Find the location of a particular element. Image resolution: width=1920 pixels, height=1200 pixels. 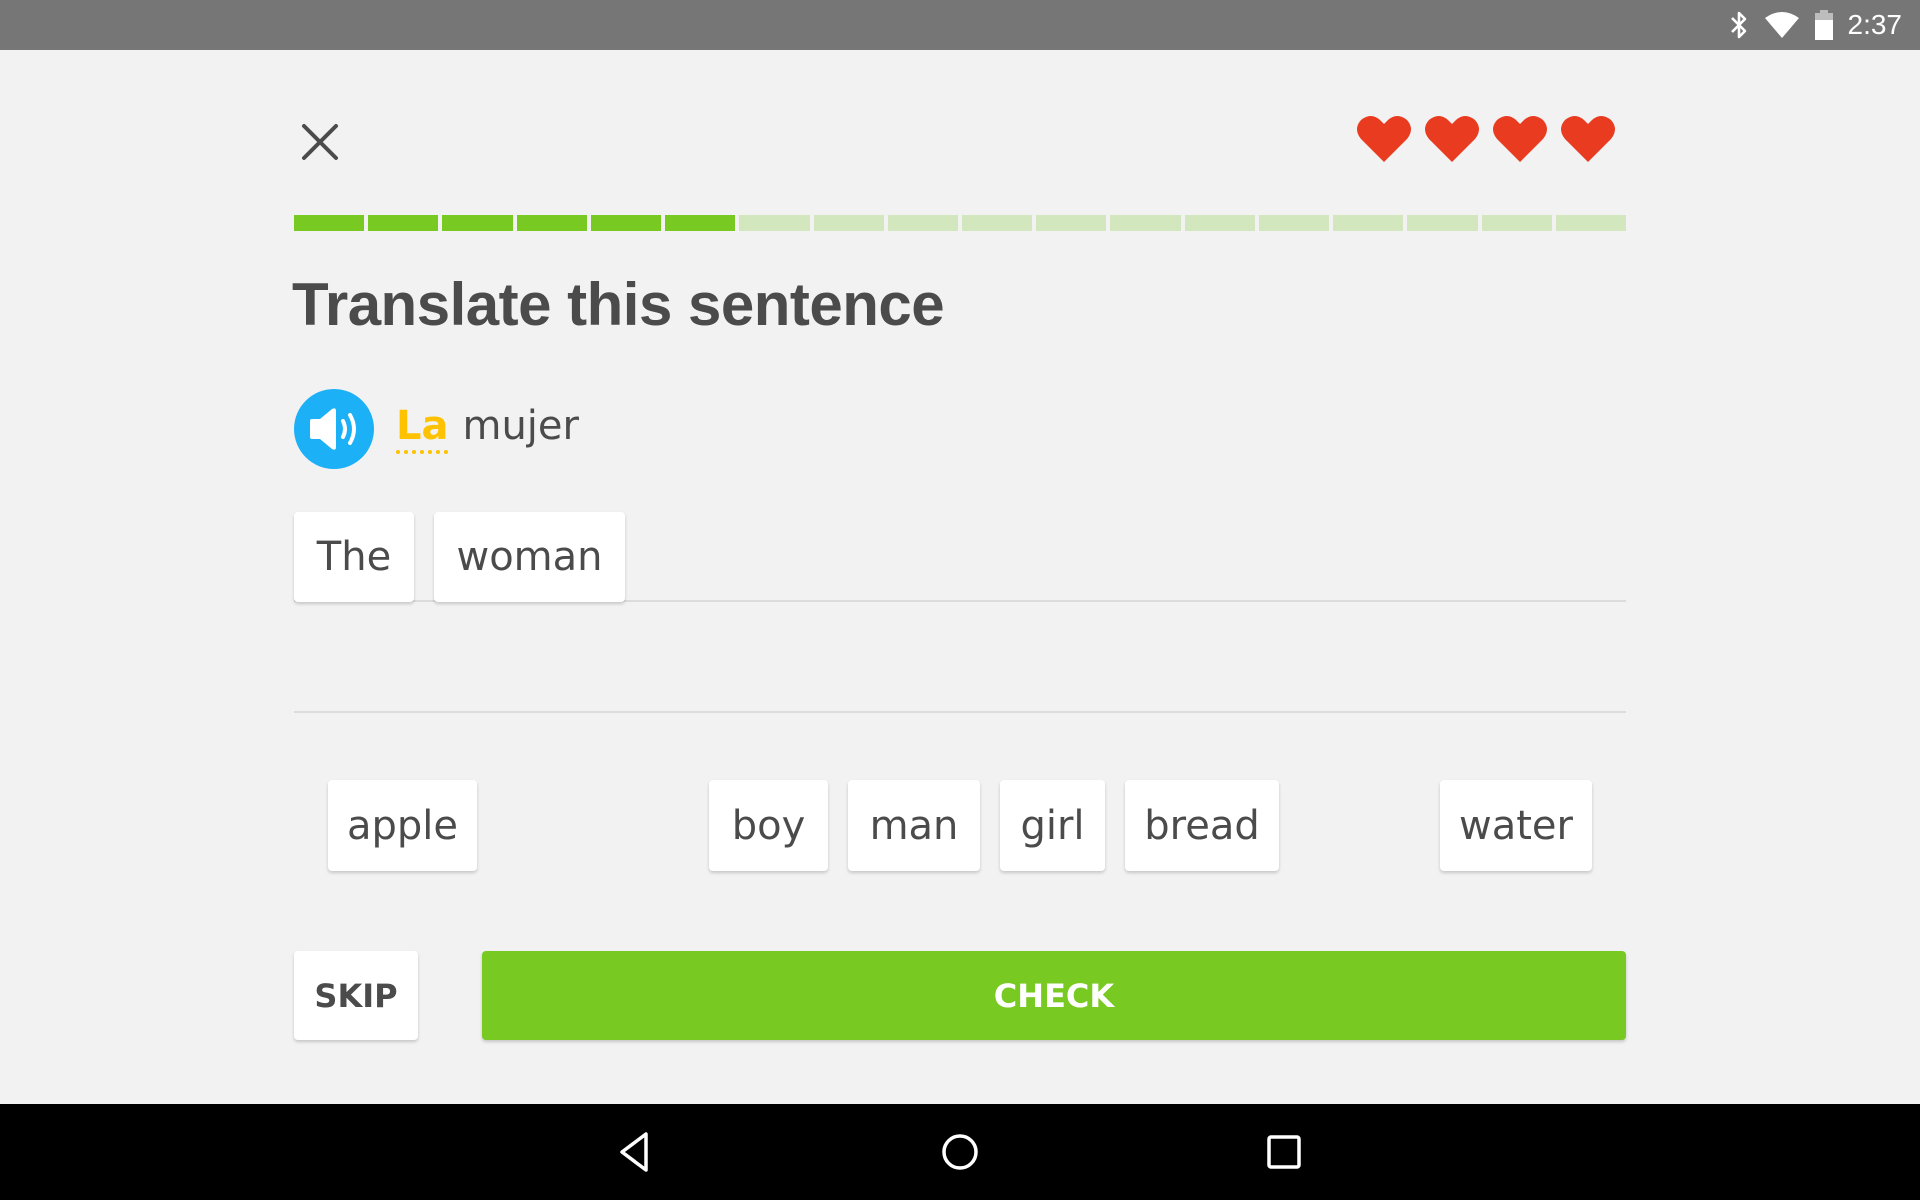

bluetooth-icon is located at coordinates (1738, 25).